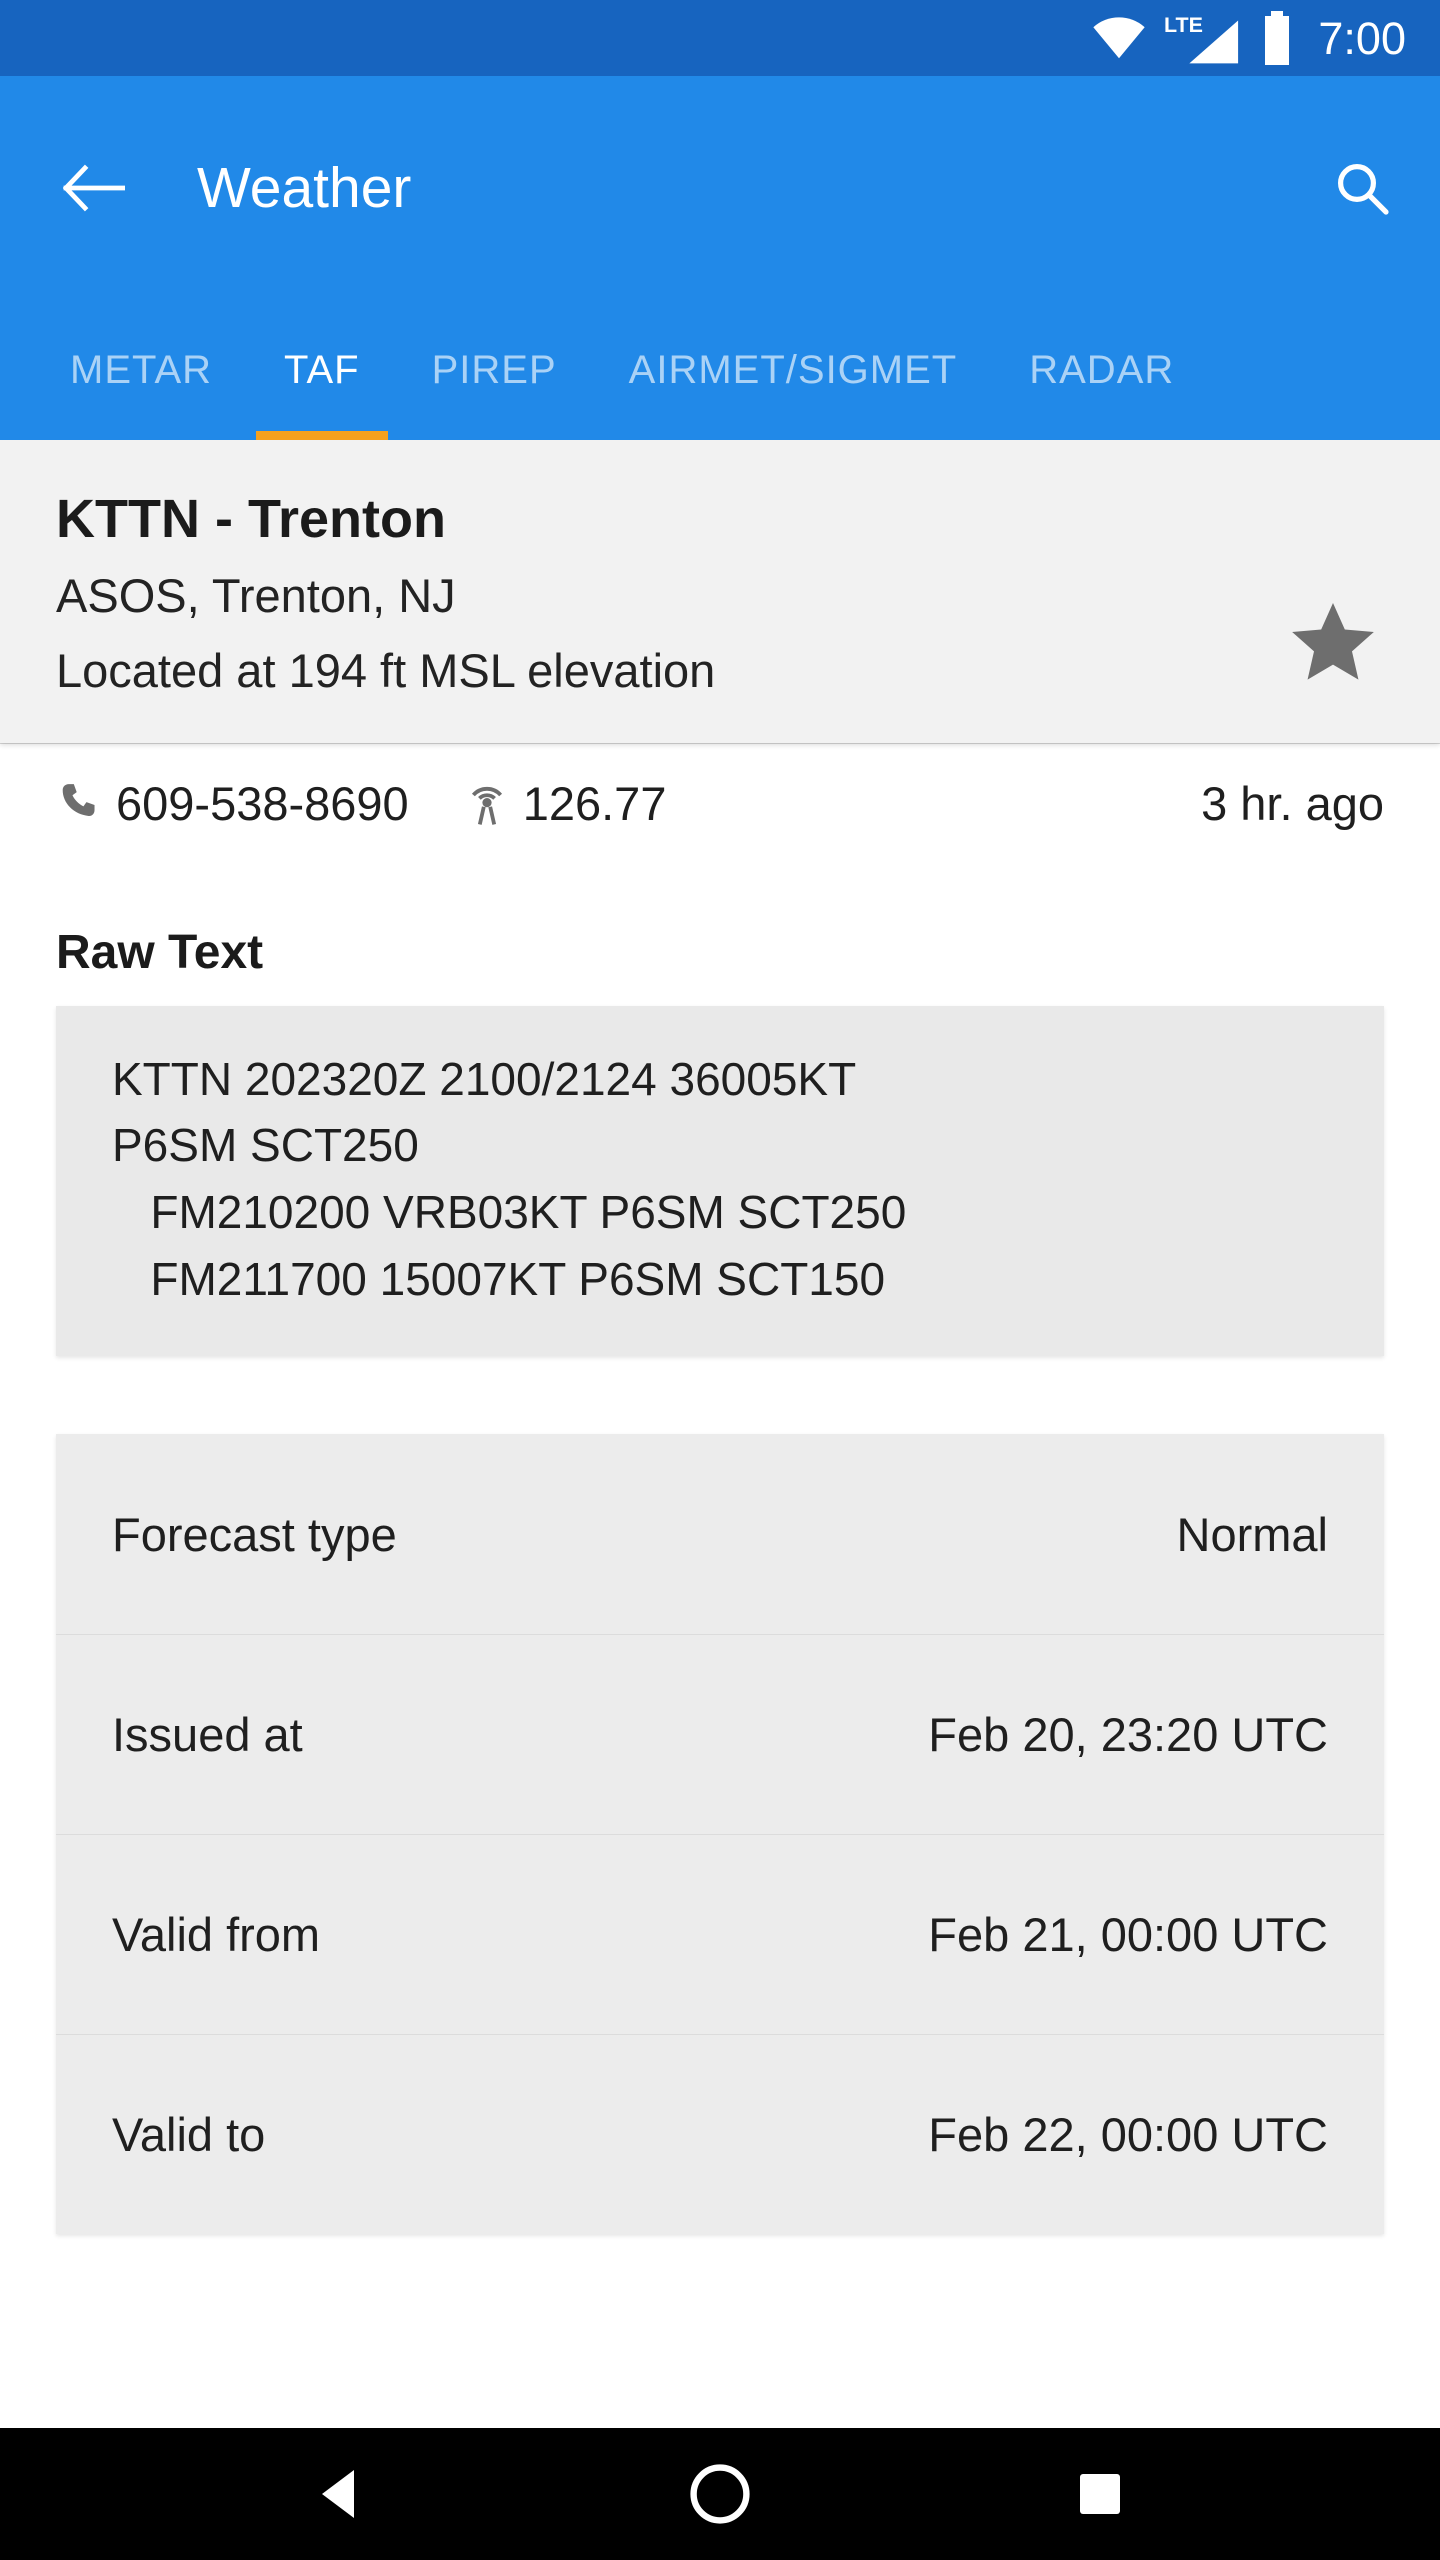 The image size is (1440, 2560). Describe the element at coordinates (1100, 2494) in the screenshot. I see `nav-recents-square-icon` at that location.